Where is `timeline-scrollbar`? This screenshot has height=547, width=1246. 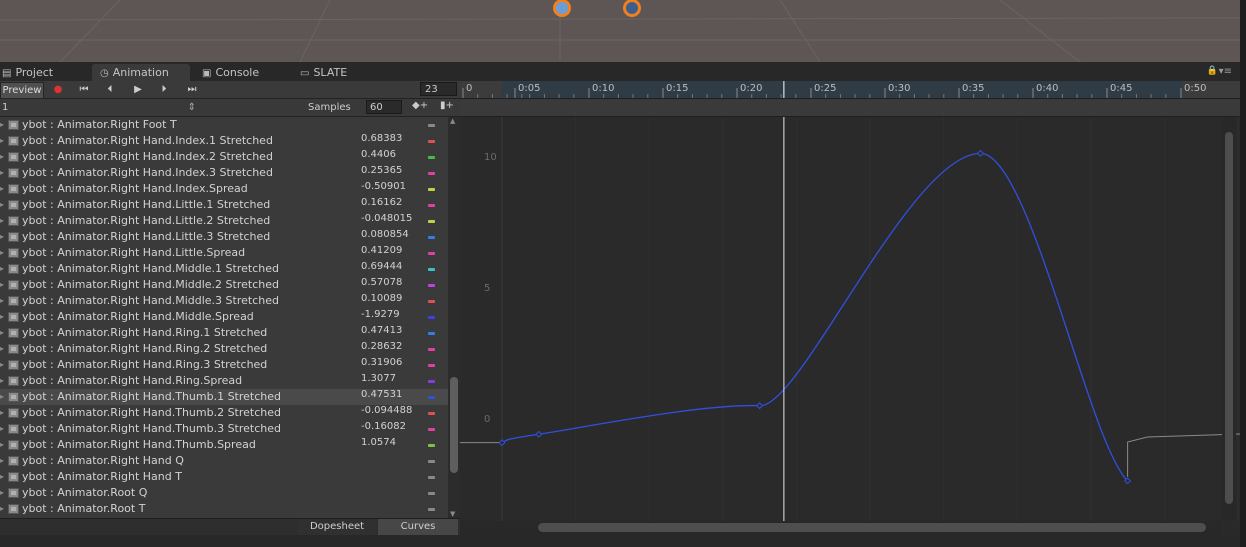 timeline-scrollbar is located at coordinates (841, 528).